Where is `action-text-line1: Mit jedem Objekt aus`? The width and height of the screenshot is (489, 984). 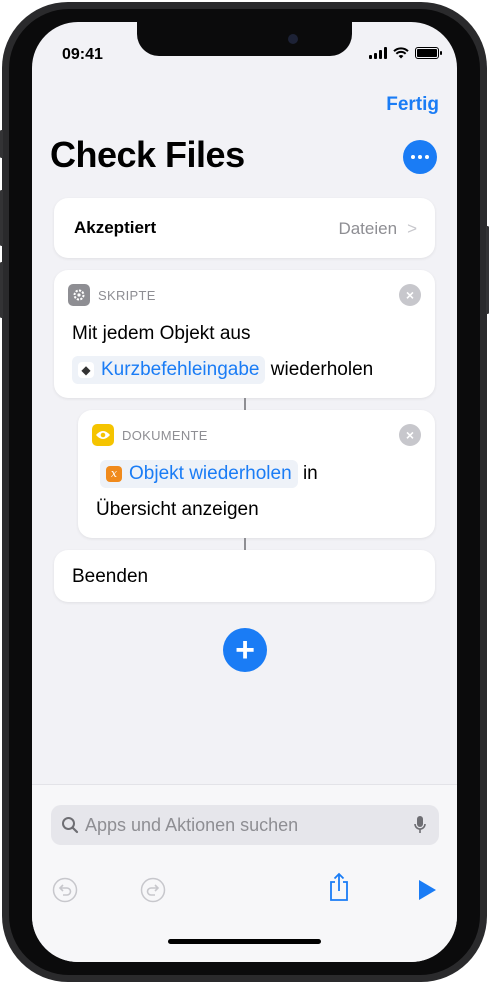 action-text-line1: Mit jedem Objekt aus is located at coordinates (161, 333).